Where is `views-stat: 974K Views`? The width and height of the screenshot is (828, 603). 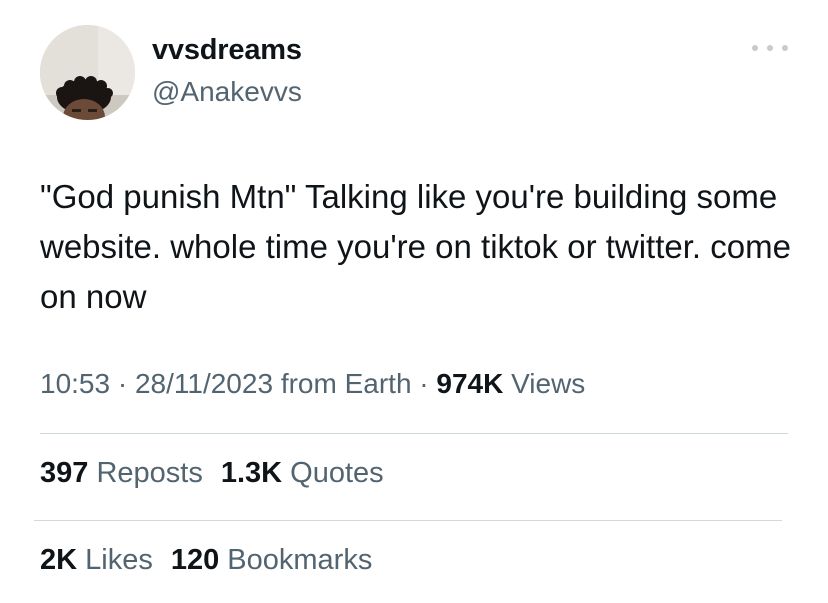 views-stat: 974K Views is located at coordinates (510, 383).